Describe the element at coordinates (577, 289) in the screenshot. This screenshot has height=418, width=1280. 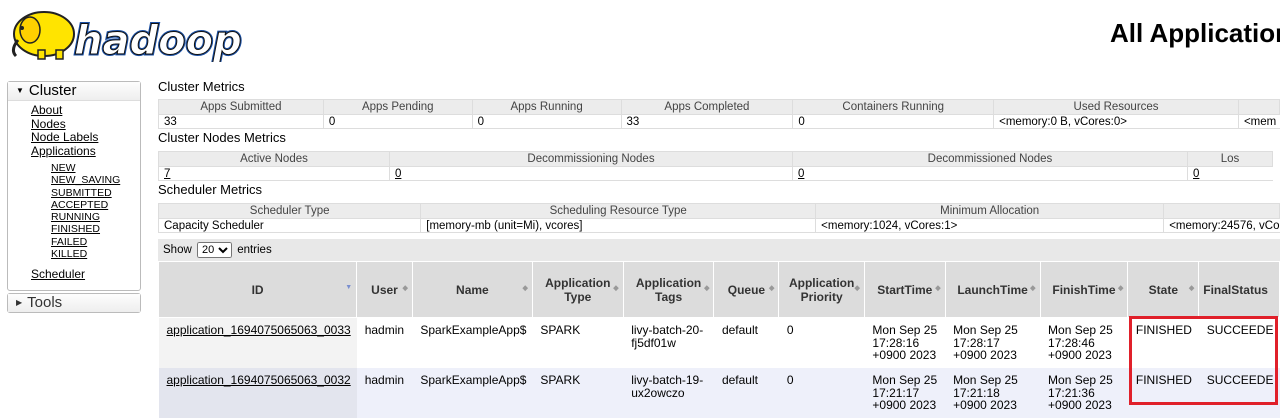
I see `col-application-type: Application Type ◆` at that location.